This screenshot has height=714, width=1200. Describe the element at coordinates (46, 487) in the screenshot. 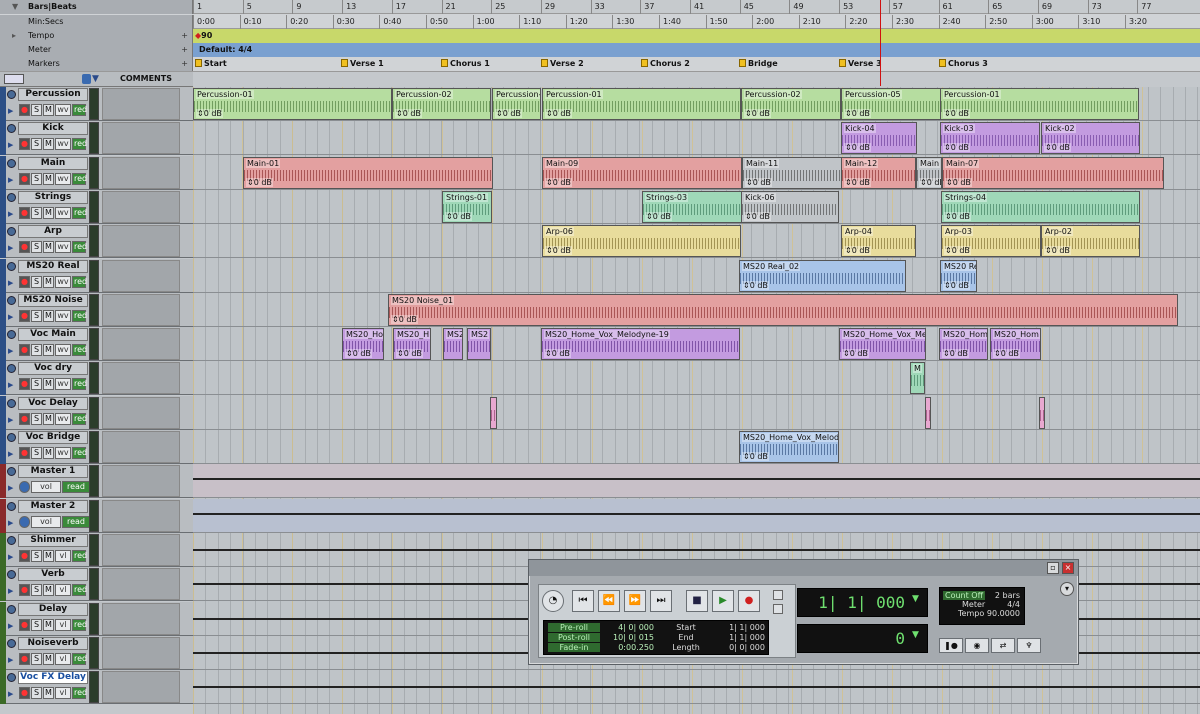

I see `track-view-selector: vol` at that location.